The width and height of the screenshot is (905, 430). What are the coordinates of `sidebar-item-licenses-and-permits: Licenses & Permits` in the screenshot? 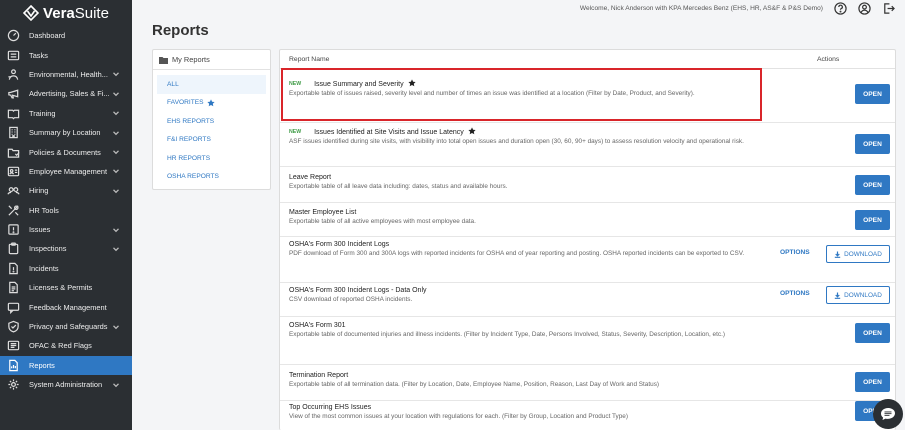 It's located at (66, 287).